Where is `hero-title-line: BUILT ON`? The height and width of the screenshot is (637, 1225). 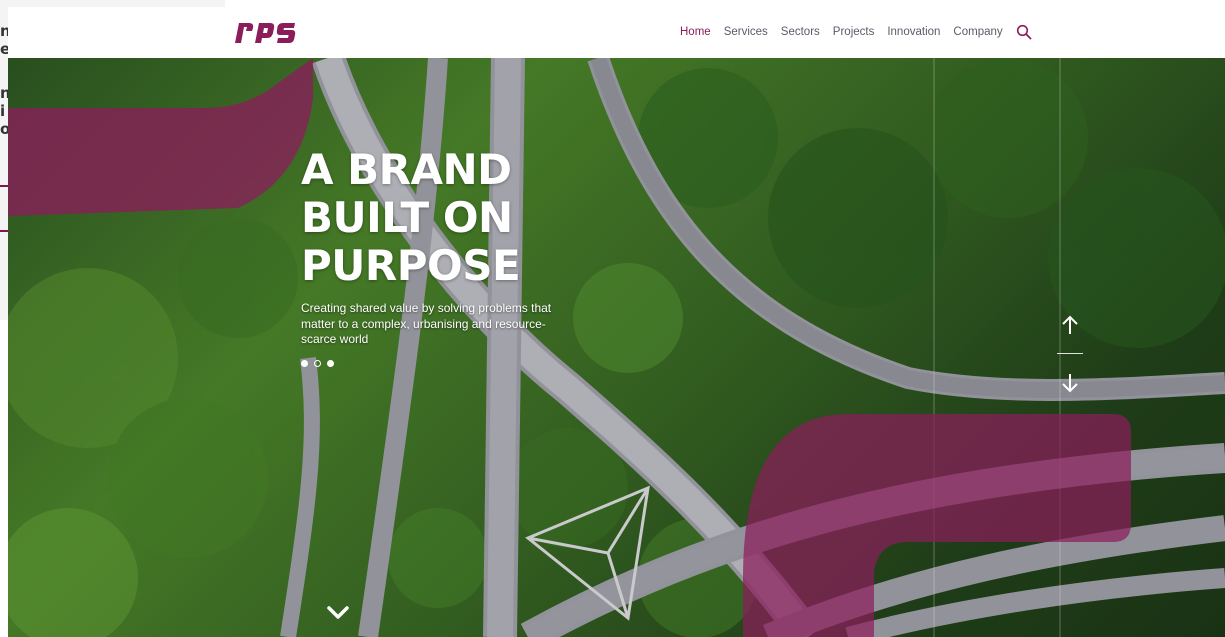
hero-title-line: BUILT ON is located at coordinates (407, 217).